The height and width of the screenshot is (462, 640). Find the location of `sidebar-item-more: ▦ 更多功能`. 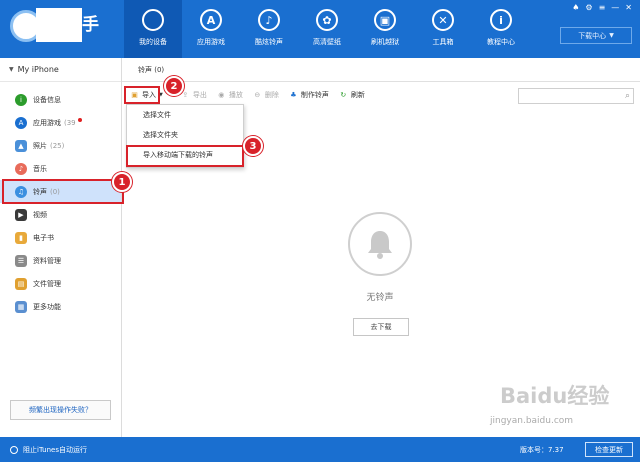

sidebar-item-more: ▦ 更多功能 is located at coordinates (60, 306).